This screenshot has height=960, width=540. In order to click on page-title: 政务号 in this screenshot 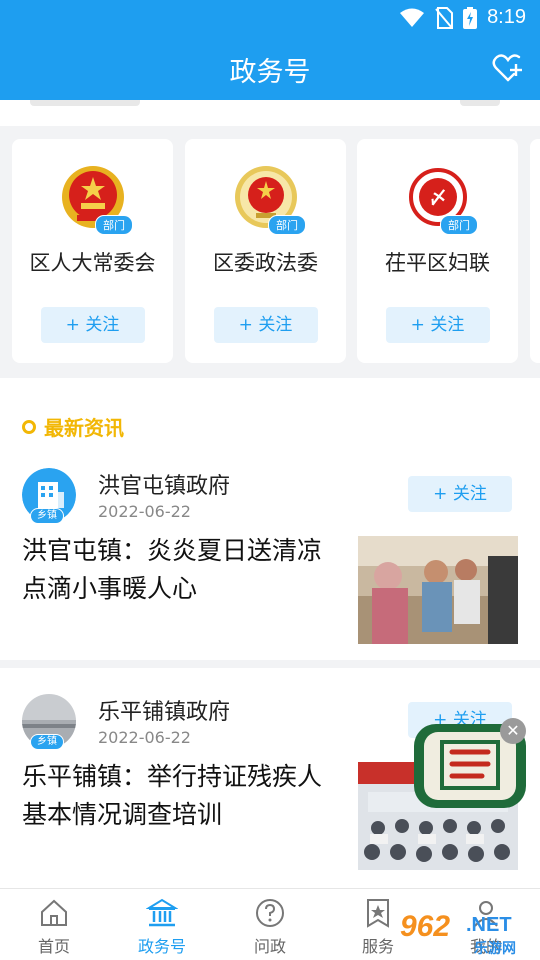, I will do `click(270, 72)`.